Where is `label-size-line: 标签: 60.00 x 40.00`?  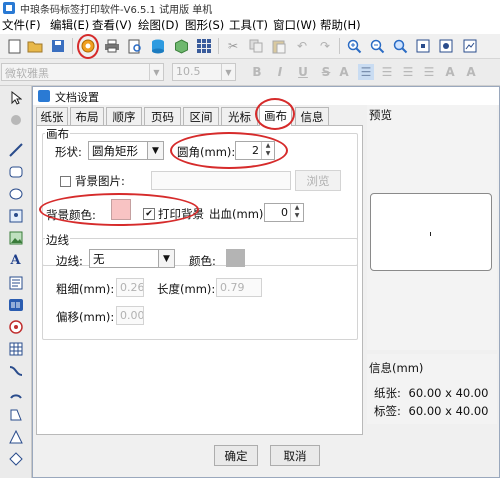 label-size-line: 标签: 60.00 x 40.00 is located at coordinates (431, 411).